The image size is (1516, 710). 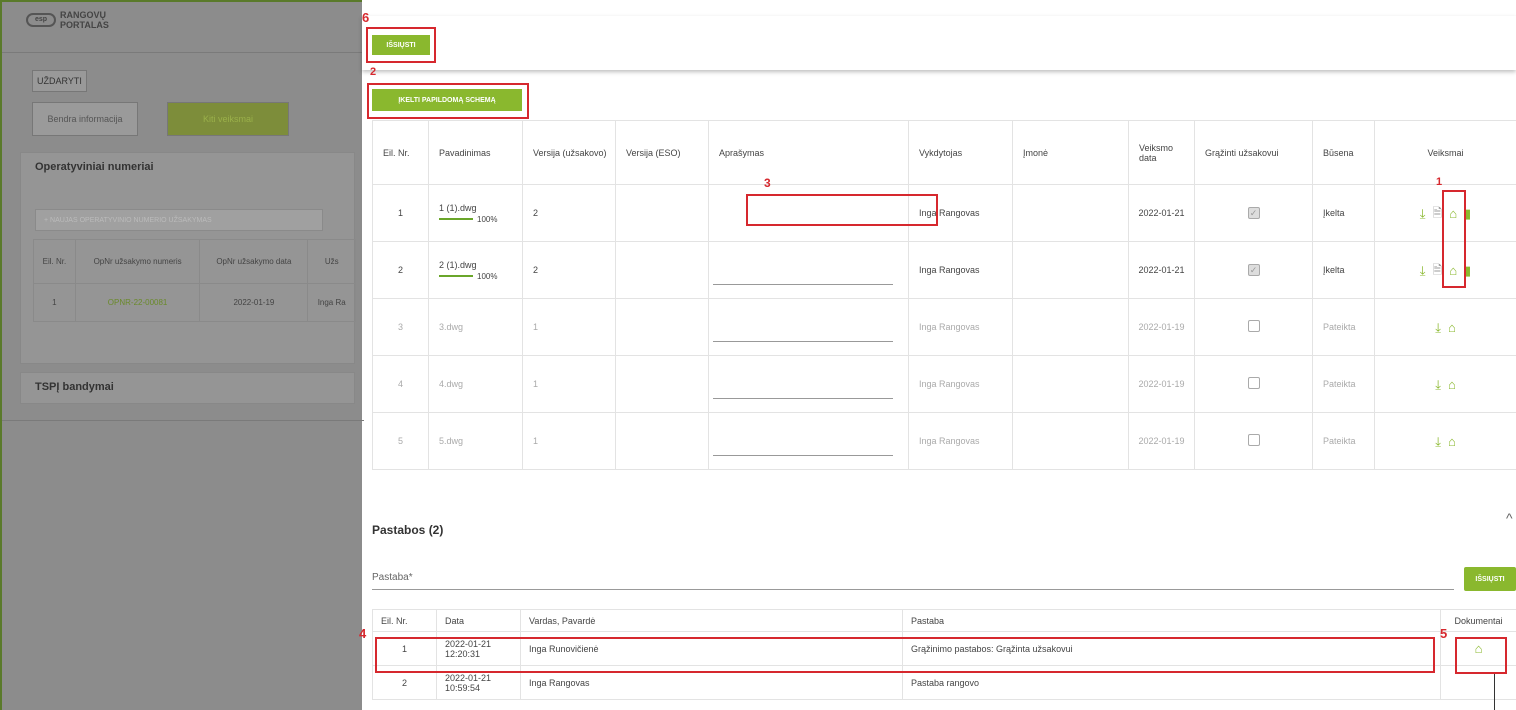 I want to click on collapse-icon: ^, so click(x=1509, y=518).